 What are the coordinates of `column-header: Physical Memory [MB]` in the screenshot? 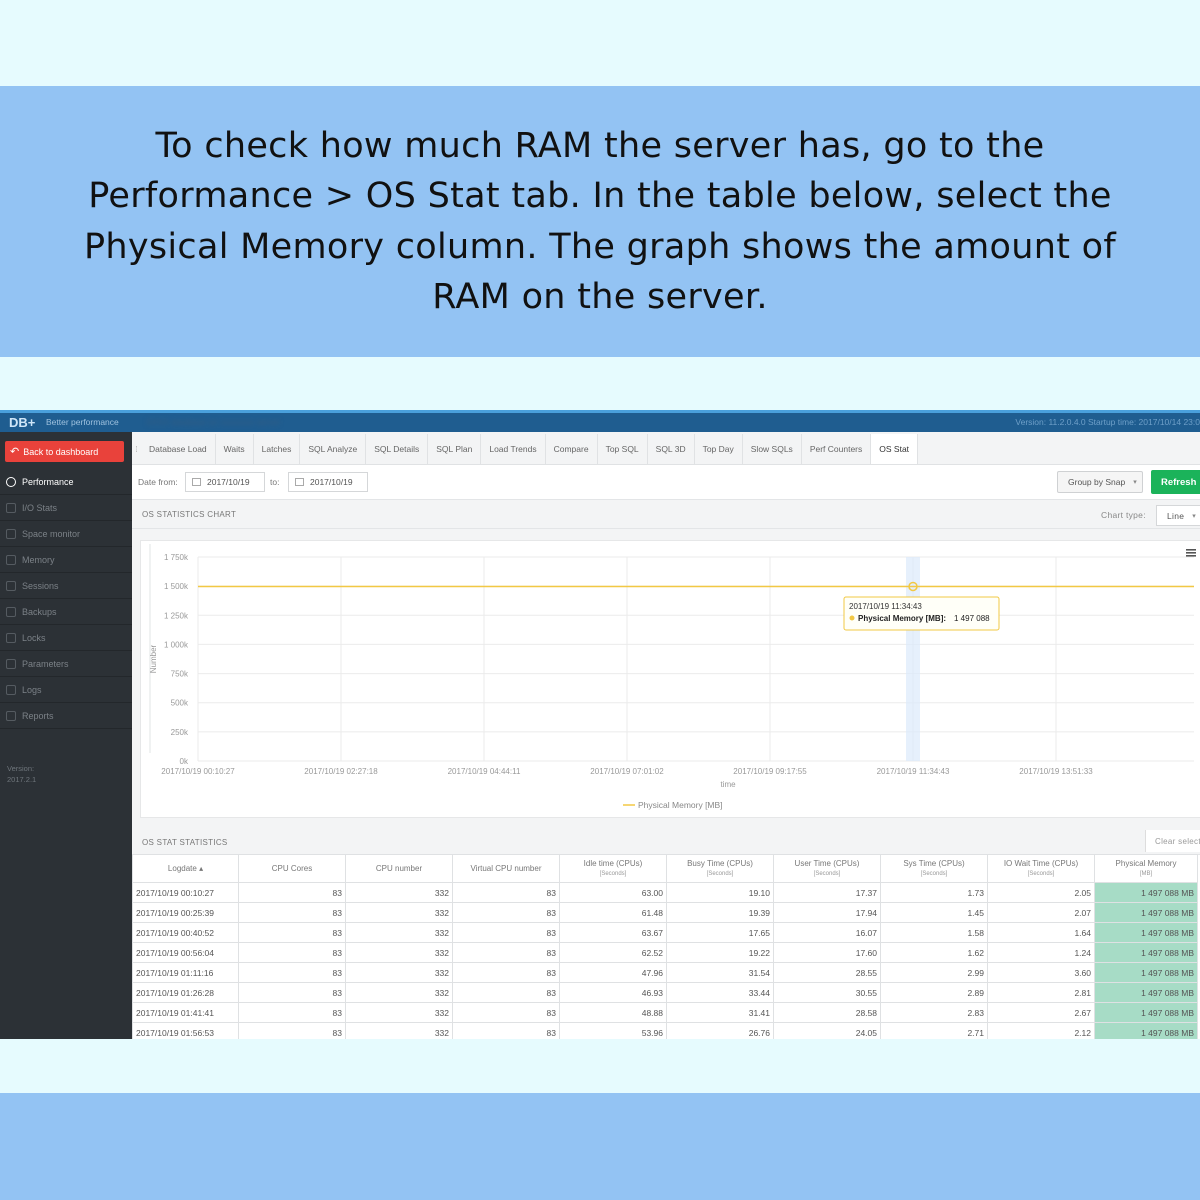 It's located at (1146, 868).